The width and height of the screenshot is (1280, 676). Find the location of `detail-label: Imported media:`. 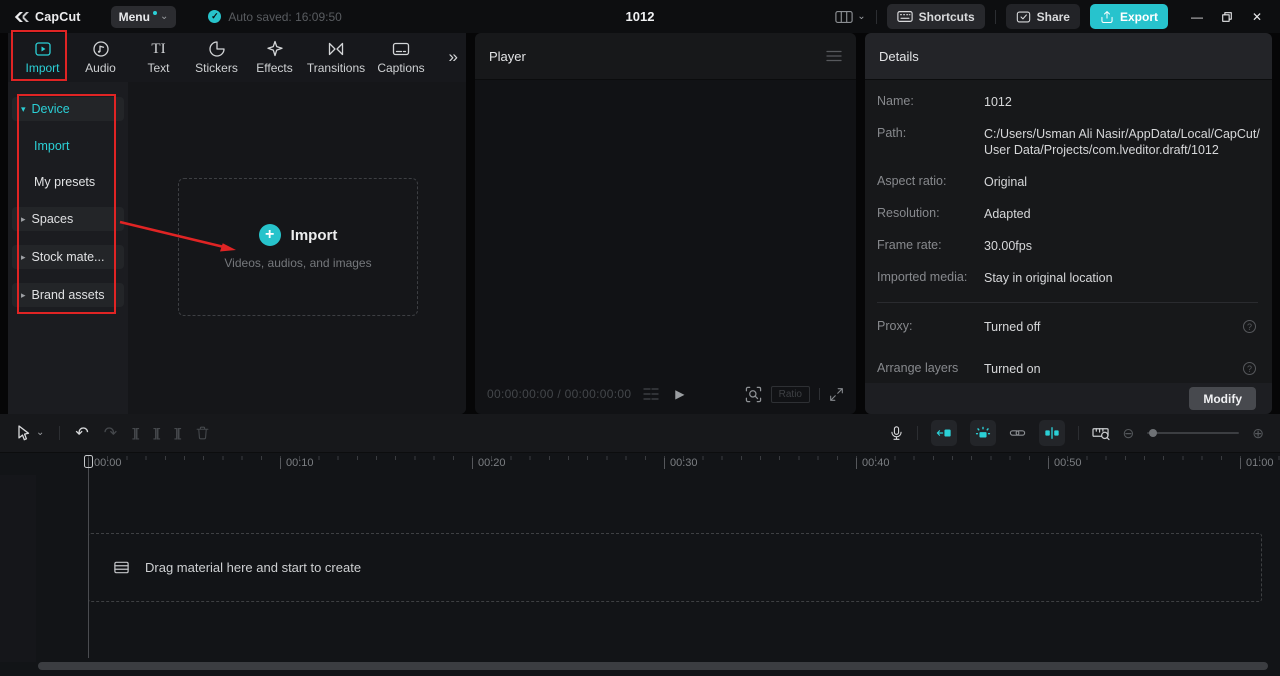

detail-label: Imported media: is located at coordinates (922, 277).